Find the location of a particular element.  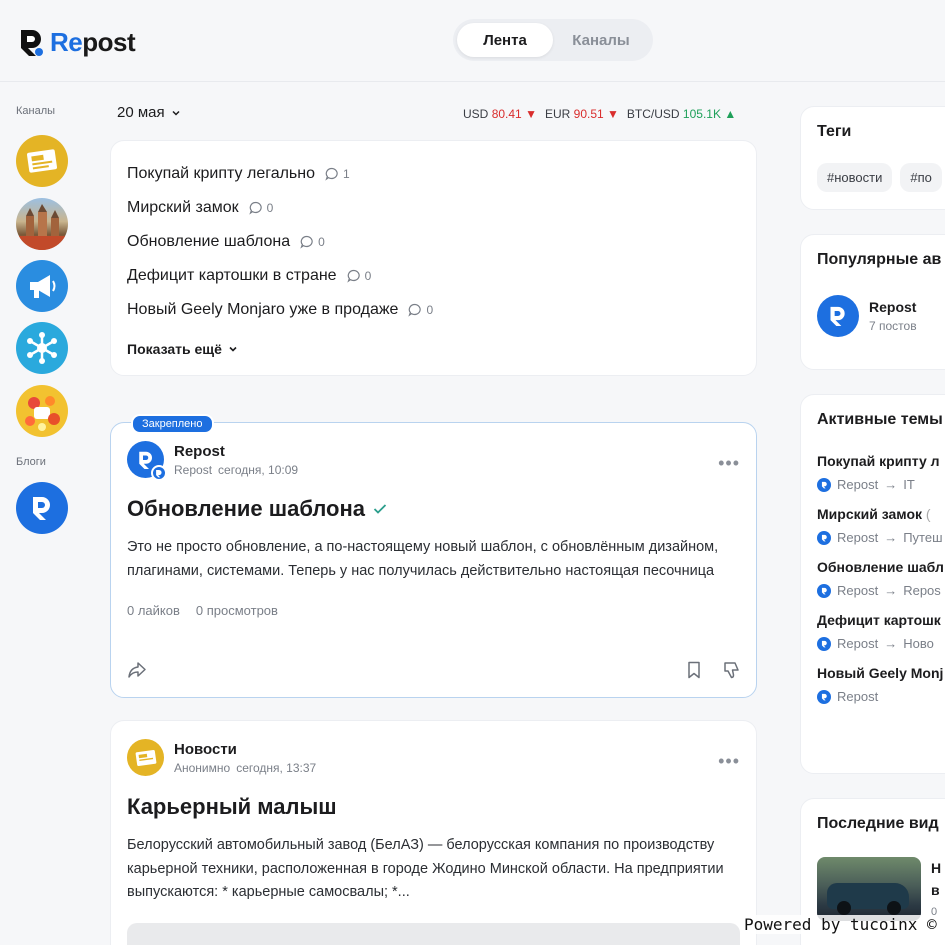

sidebar-channels-label: Каналы is located at coordinates (36, 111).